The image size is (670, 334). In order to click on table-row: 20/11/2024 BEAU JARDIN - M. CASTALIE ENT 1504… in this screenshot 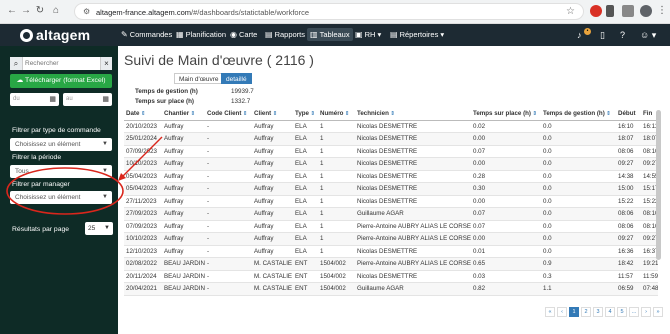, I will do `click(391, 276)`.